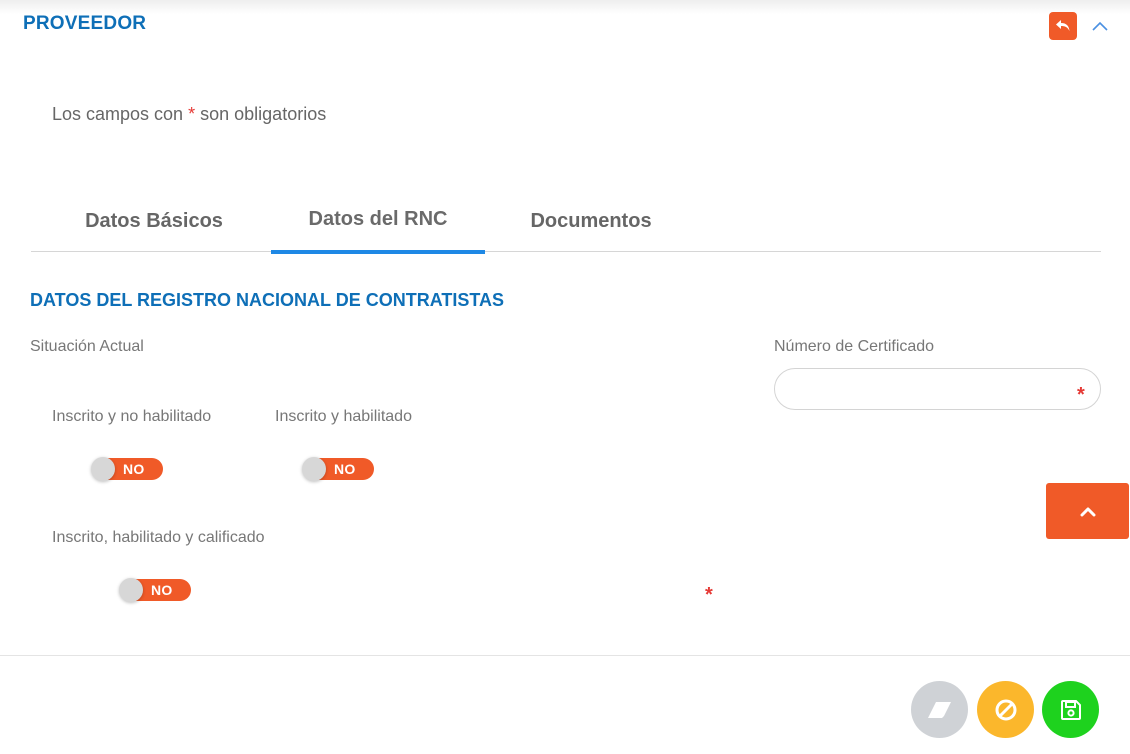  I want to click on tab-label: Datos Básicos, so click(154, 220).